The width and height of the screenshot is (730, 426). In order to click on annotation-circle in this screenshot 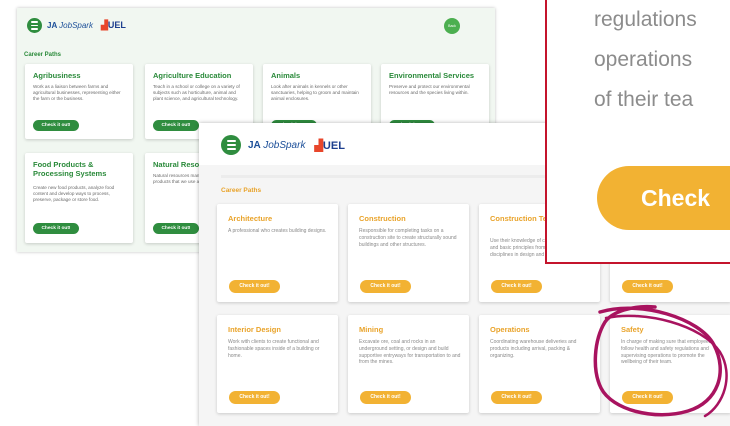, I will do `click(660, 361)`.